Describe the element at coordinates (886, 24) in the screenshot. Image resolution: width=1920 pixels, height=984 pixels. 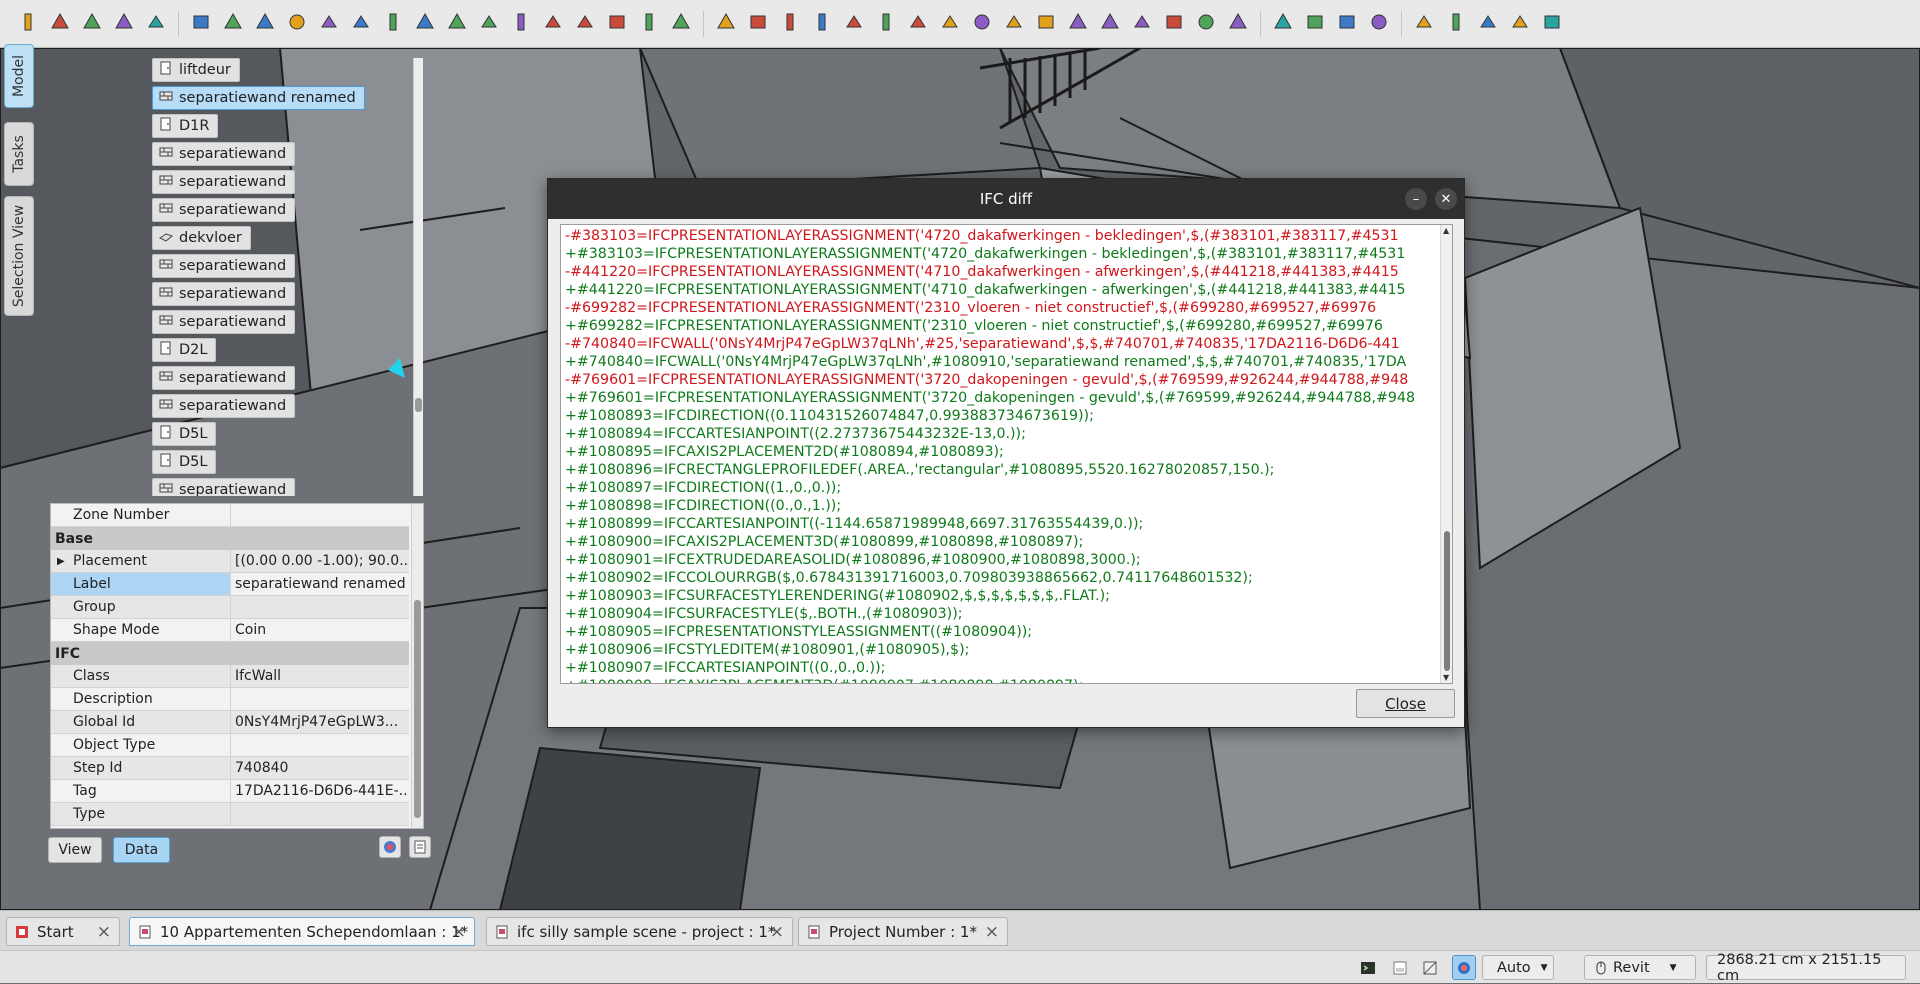
I see `cut-button` at that location.